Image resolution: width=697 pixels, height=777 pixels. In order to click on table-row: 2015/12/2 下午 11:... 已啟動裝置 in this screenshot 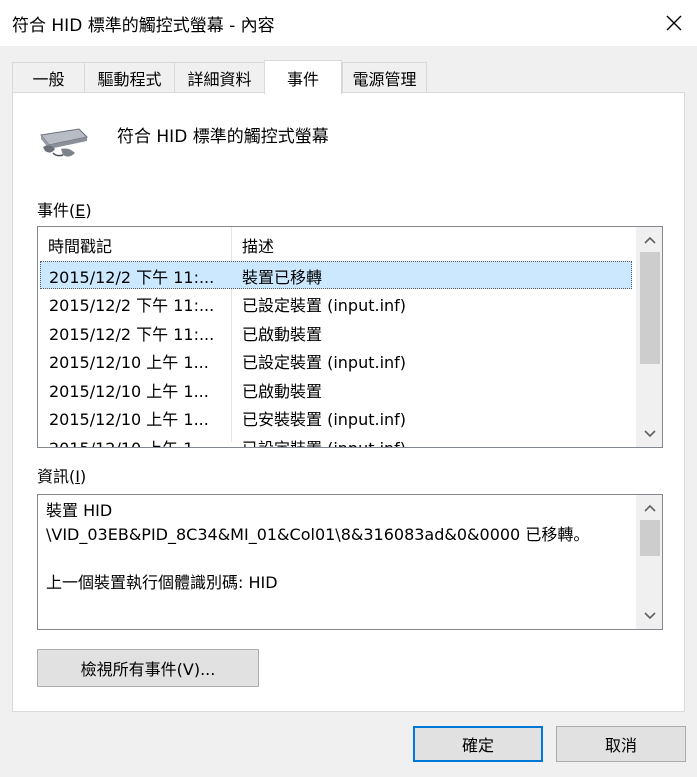, I will do `click(336, 332)`.